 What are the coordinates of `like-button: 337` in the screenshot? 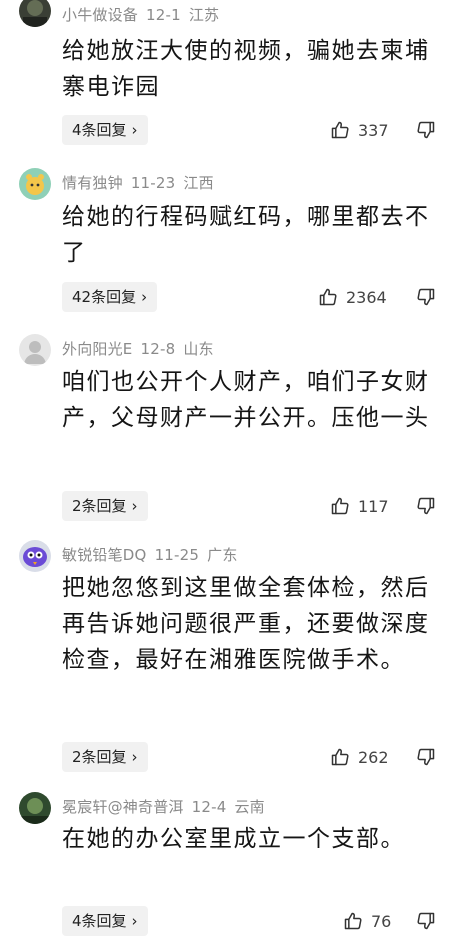 It's located at (370, 130).